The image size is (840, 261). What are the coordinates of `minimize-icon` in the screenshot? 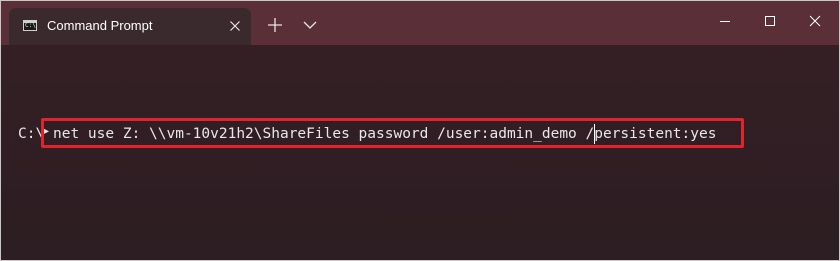 It's located at (725, 21).